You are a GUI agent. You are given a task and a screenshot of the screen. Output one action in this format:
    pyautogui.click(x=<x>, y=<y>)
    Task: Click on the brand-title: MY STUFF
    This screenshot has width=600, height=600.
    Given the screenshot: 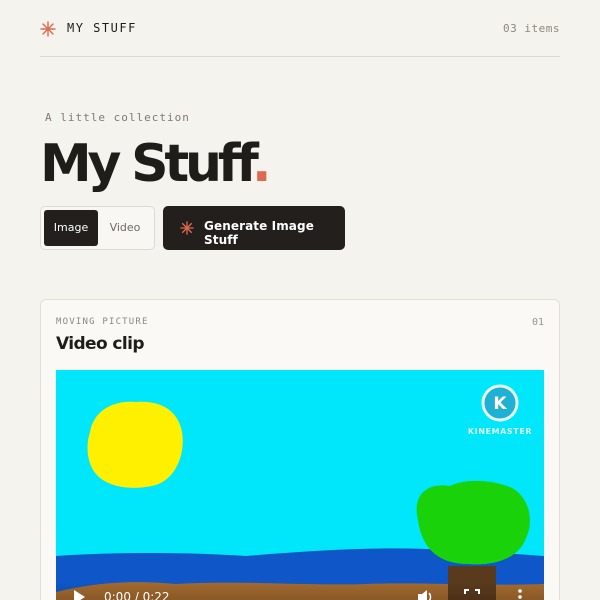 What is the action you would take?
    pyautogui.click(x=102, y=28)
    